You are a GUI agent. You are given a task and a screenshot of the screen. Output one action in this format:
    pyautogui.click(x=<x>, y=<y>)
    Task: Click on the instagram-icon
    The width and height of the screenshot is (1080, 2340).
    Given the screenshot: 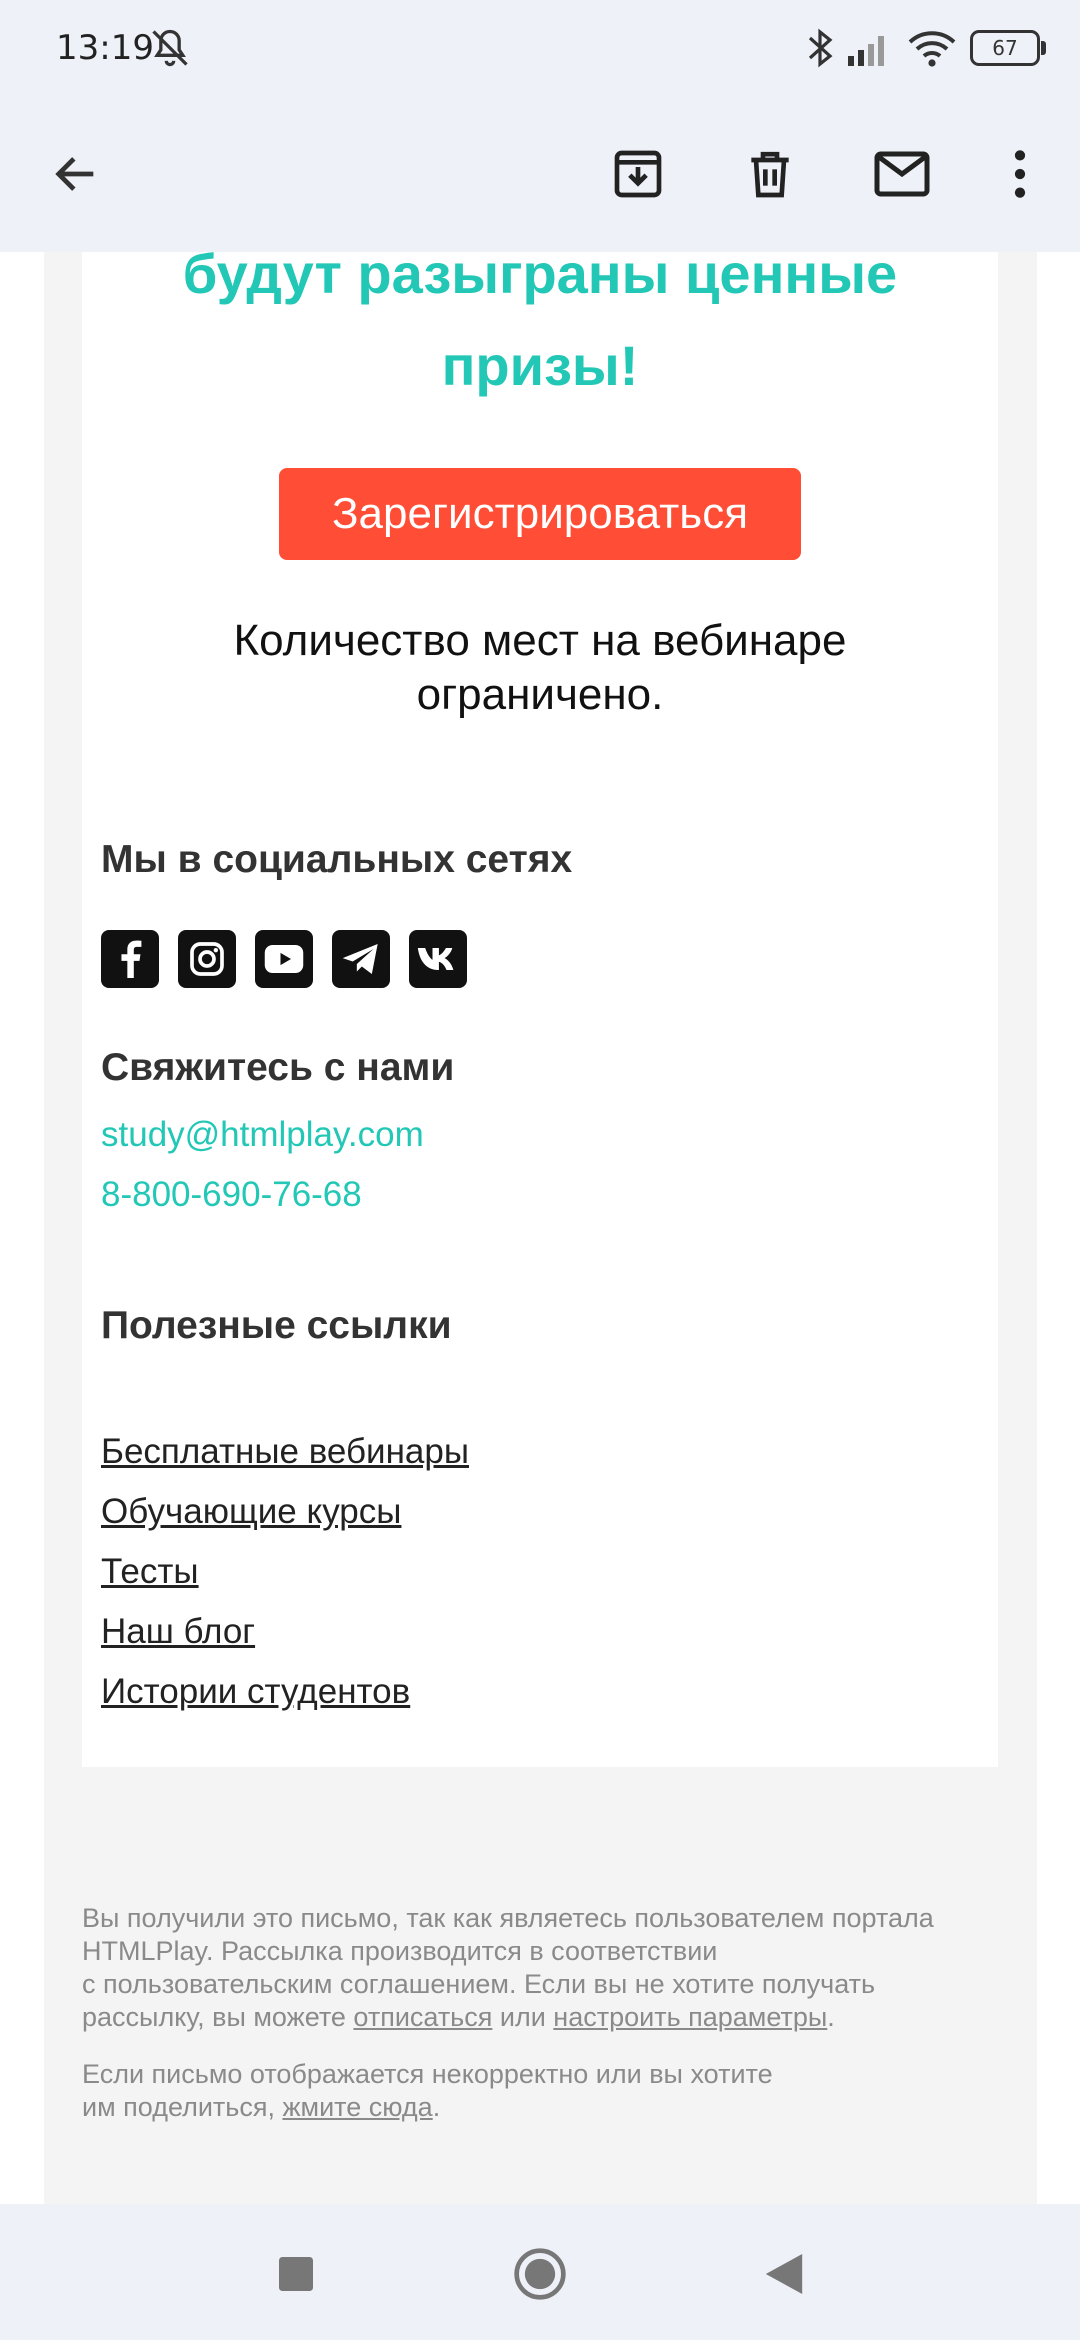 What is the action you would take?
    pyautogui.click(x=207, y=959)
    